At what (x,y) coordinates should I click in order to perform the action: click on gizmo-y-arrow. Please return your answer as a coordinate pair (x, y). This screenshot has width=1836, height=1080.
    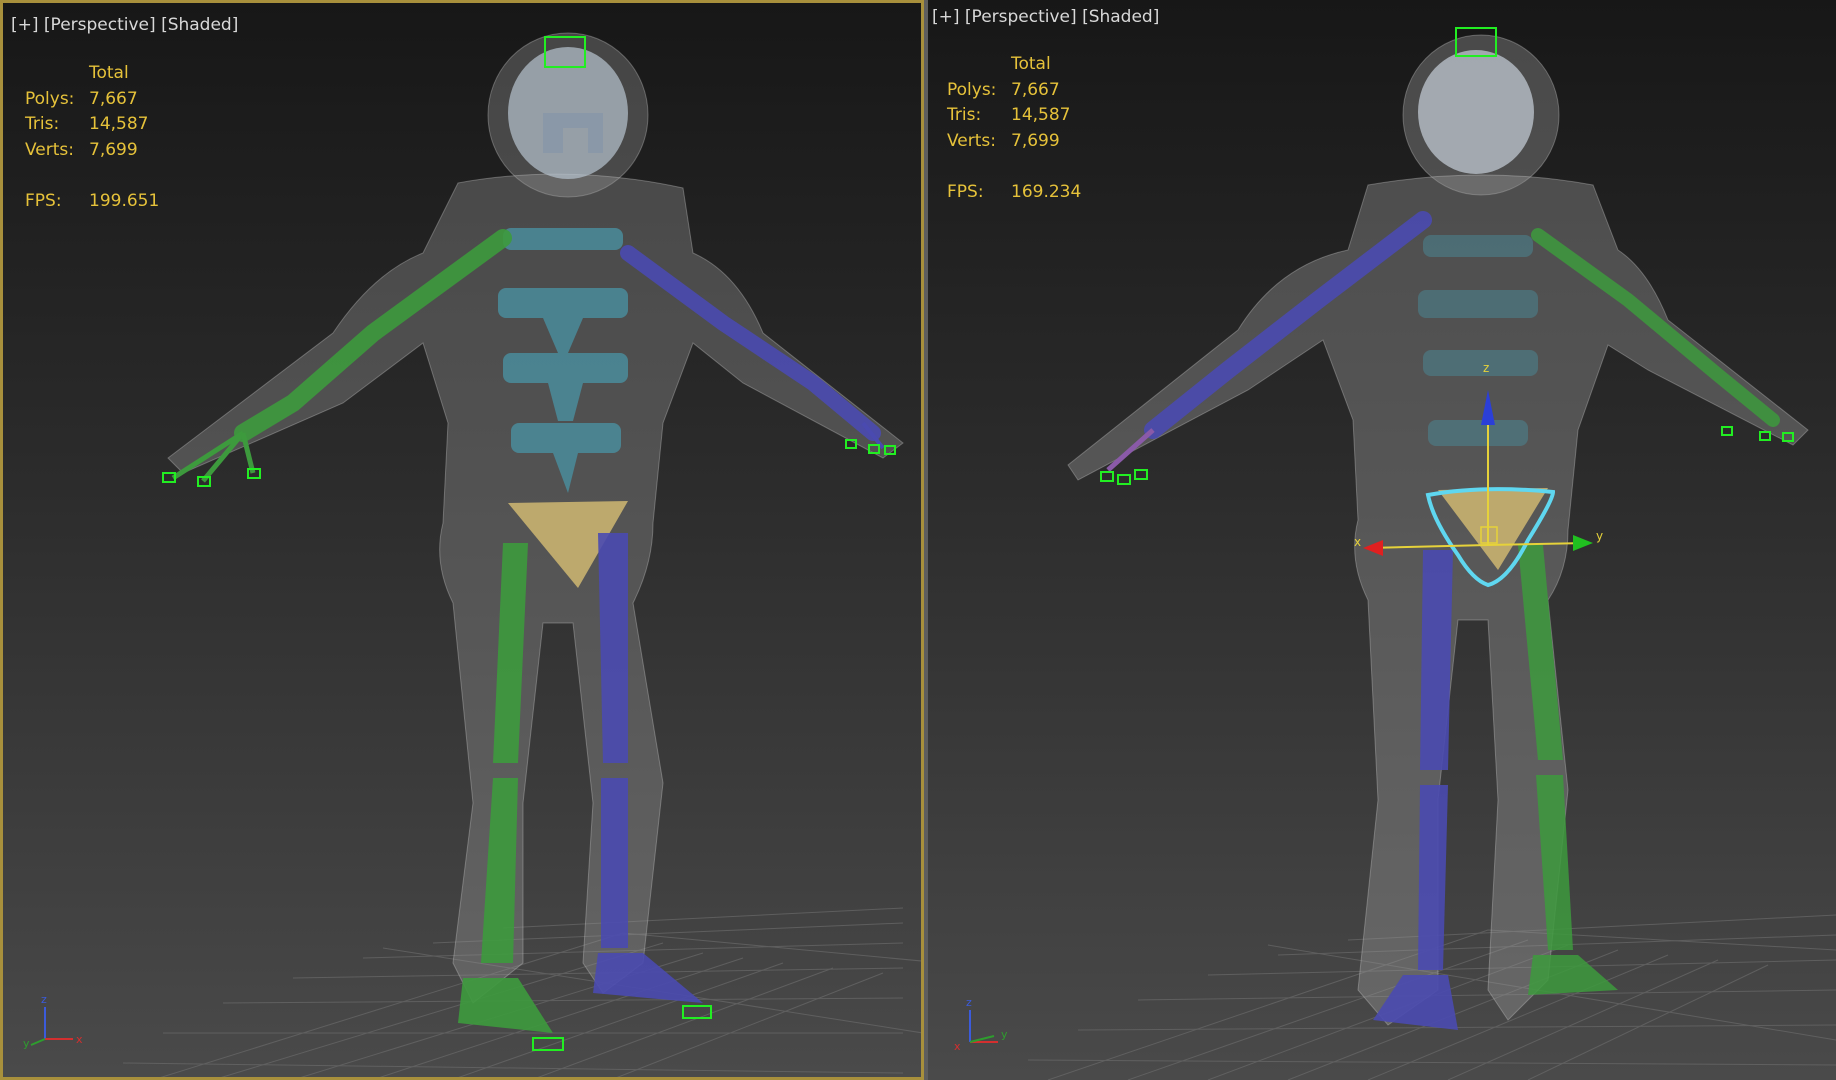
    Looking at the image, I should click on (1583, 543).